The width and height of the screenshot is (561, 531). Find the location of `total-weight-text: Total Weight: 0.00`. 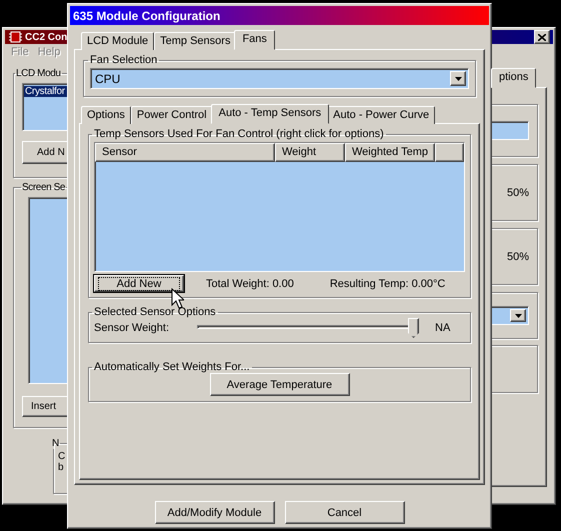

total-weight-text: Total Weight: 0.00 is located at coordinates (250, 284).